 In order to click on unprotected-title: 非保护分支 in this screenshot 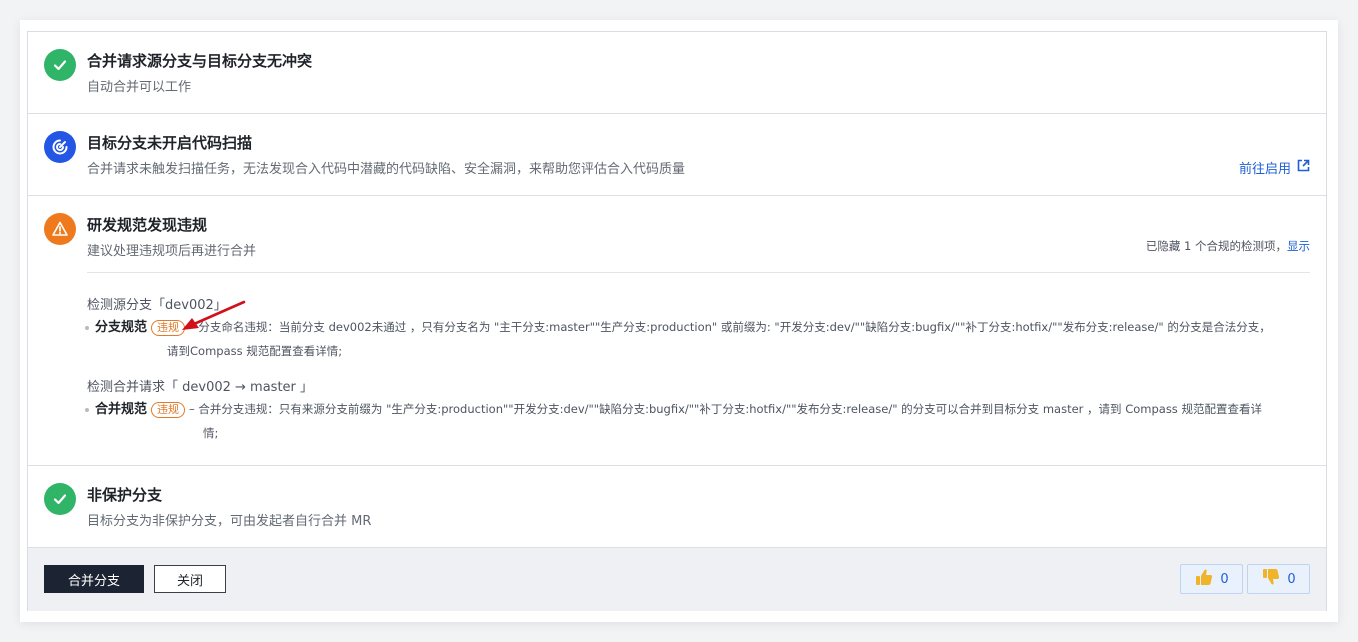, I will do `click(125, 495)`.